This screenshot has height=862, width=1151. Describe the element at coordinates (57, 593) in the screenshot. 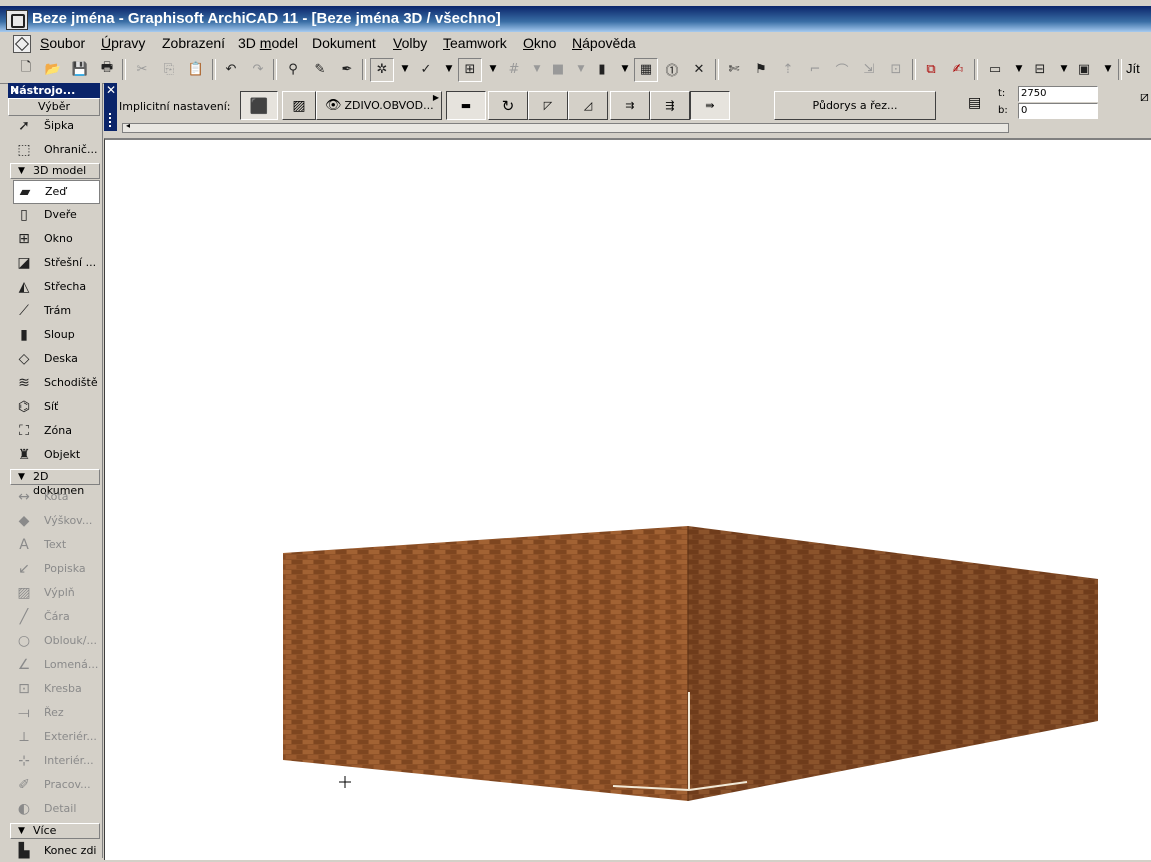

I see `tool-fill: ▨ Výplň` at that location.